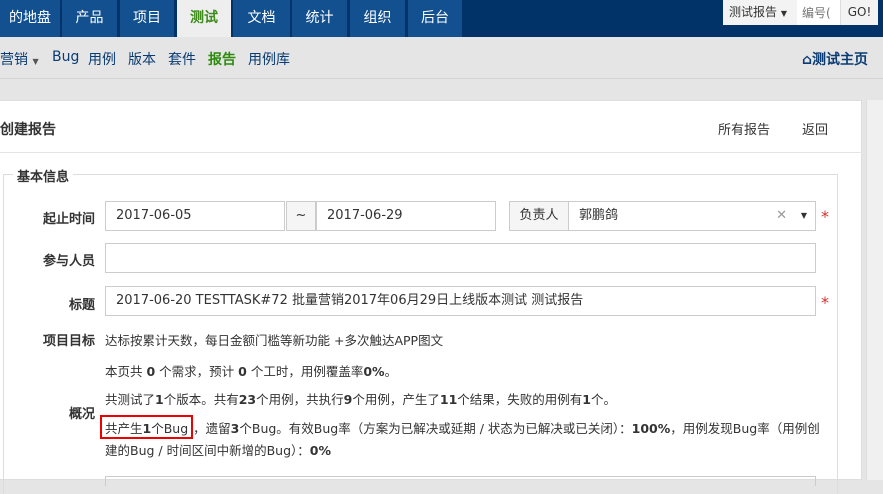 The image size is (883, 494). Describe the element at coordinates (195, 216) in the screenshot. I see `begin-date-input: 2017-06-05` at that location.